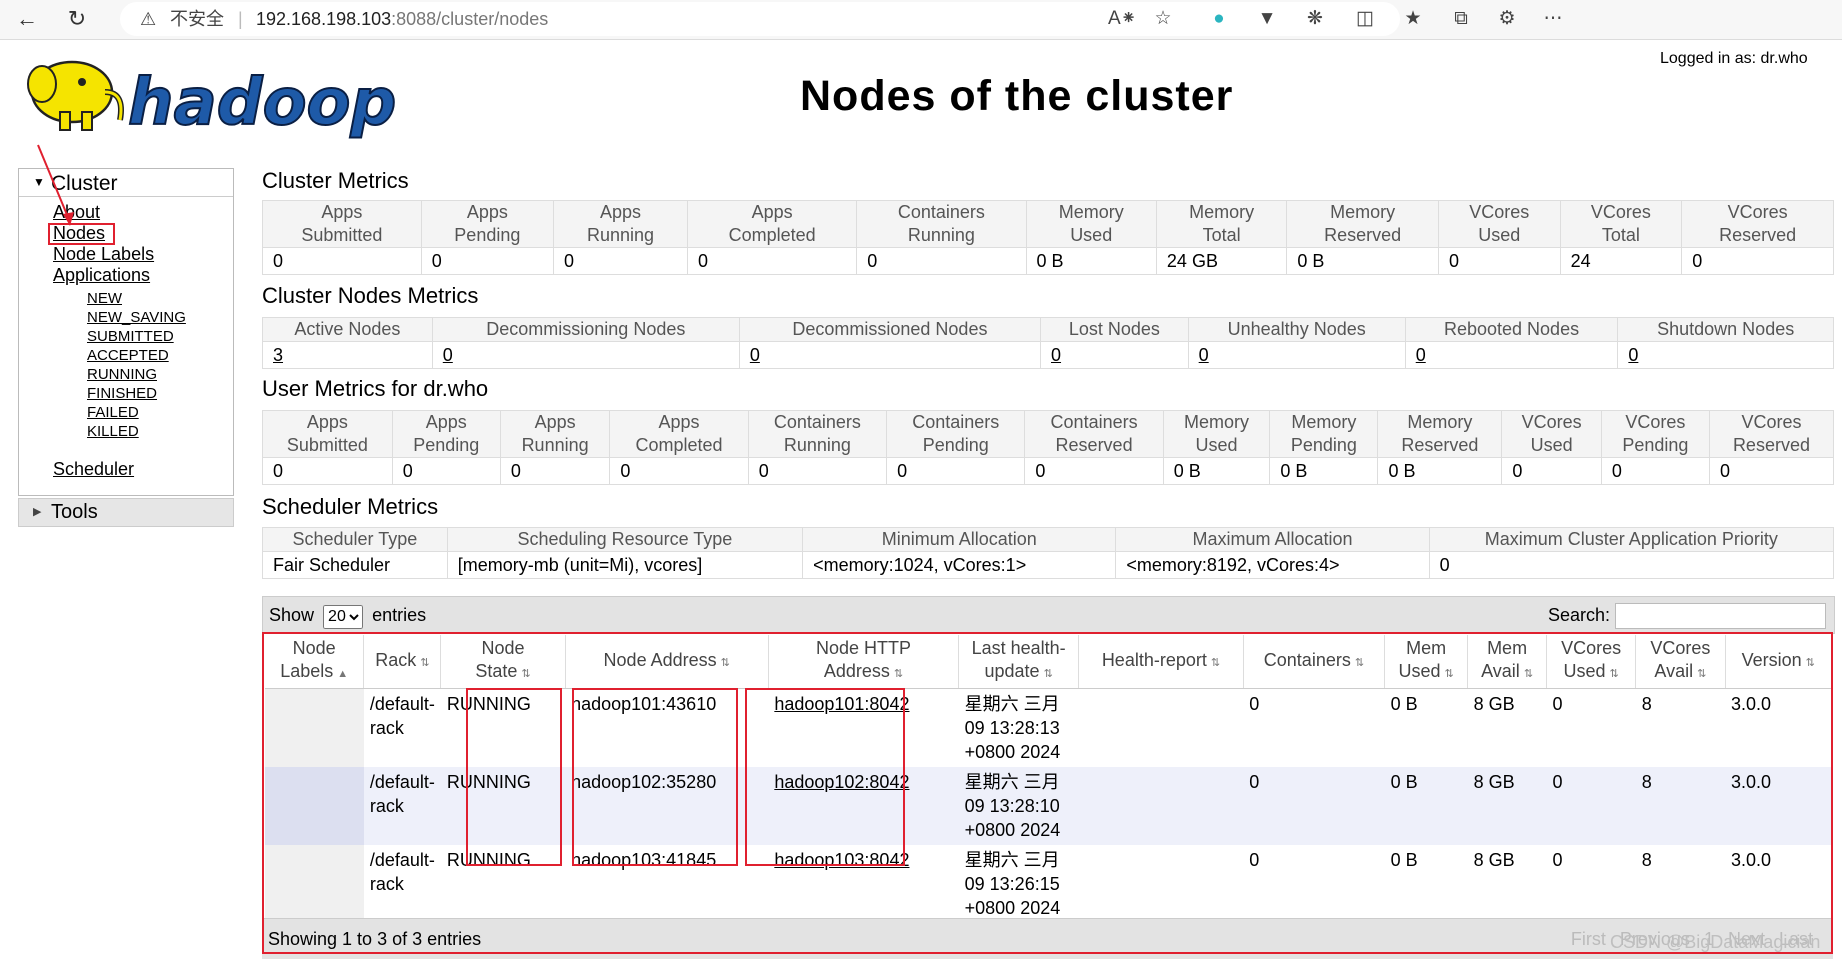 This screenshot has height=963, width=1842. I want to click on scheduler-metrics-header: Scheduler Type, so click(355, 539).